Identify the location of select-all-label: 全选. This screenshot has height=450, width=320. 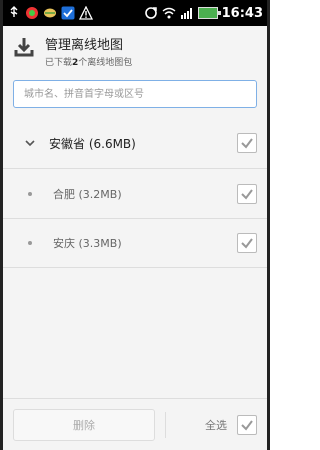
(216, 425).